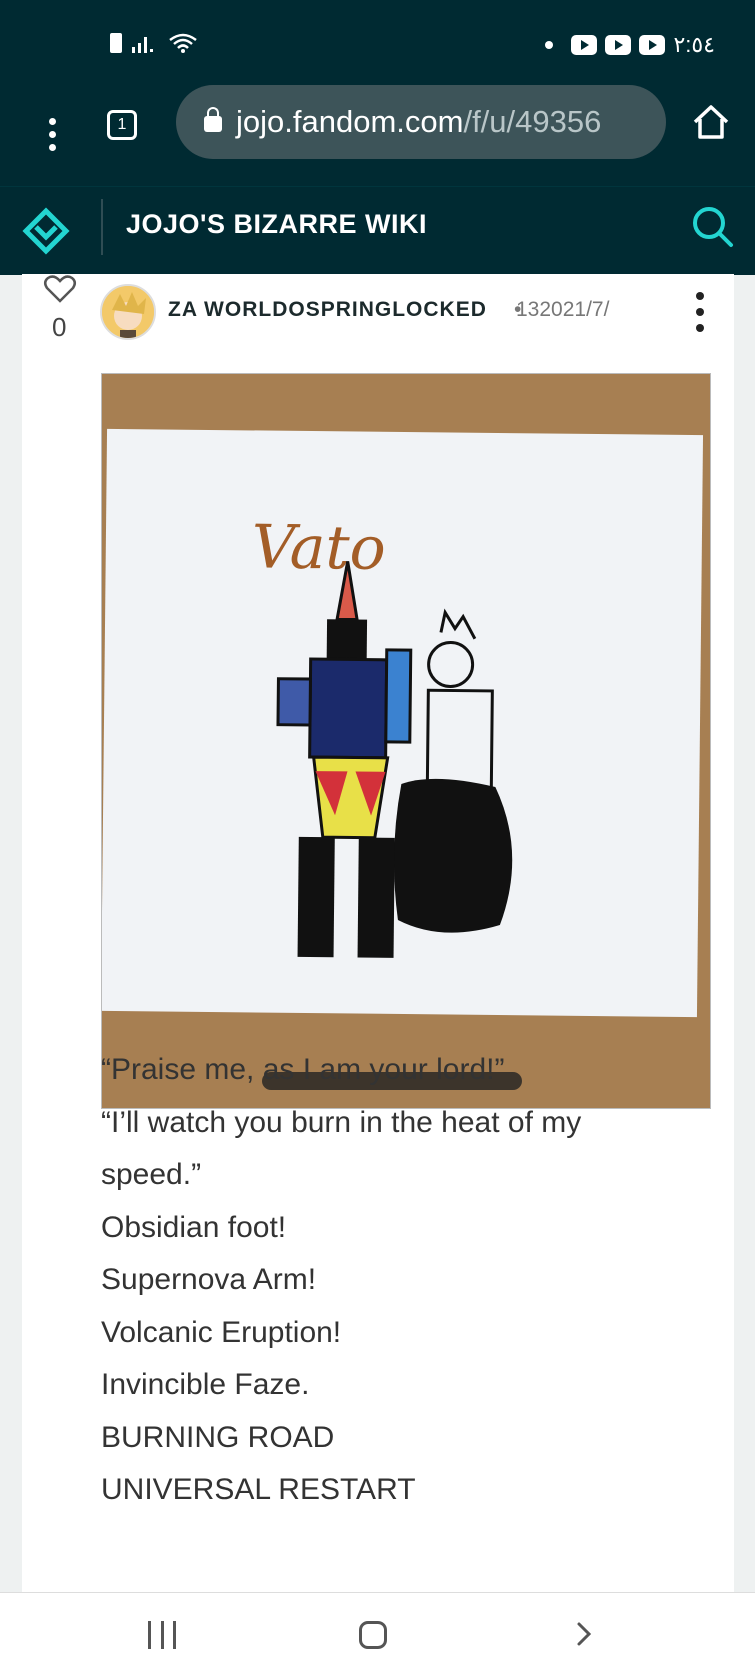 This screenshot has height=1679, width=755. Describe the element at coordinates (162, 1635) in the screenshot. I see `recents-button` at that location.